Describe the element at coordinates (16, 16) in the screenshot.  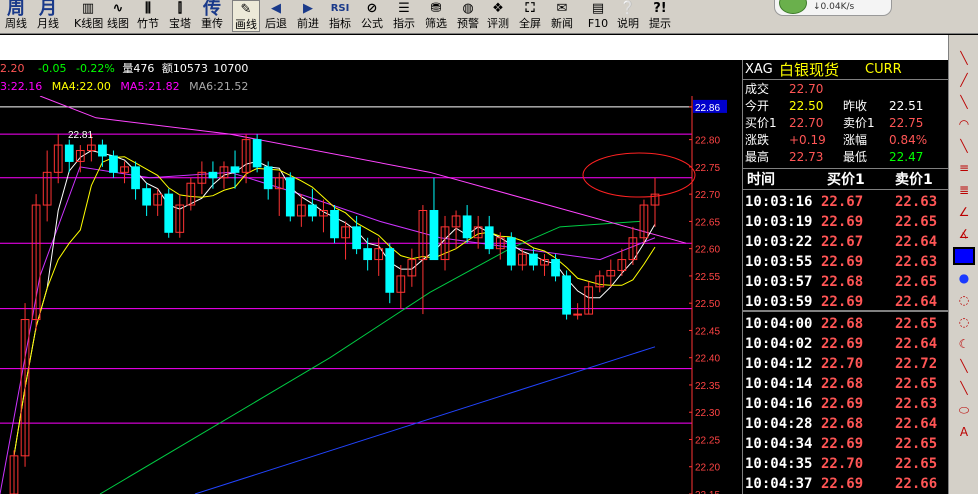
I see `weekly-button: 周周线` at that location.